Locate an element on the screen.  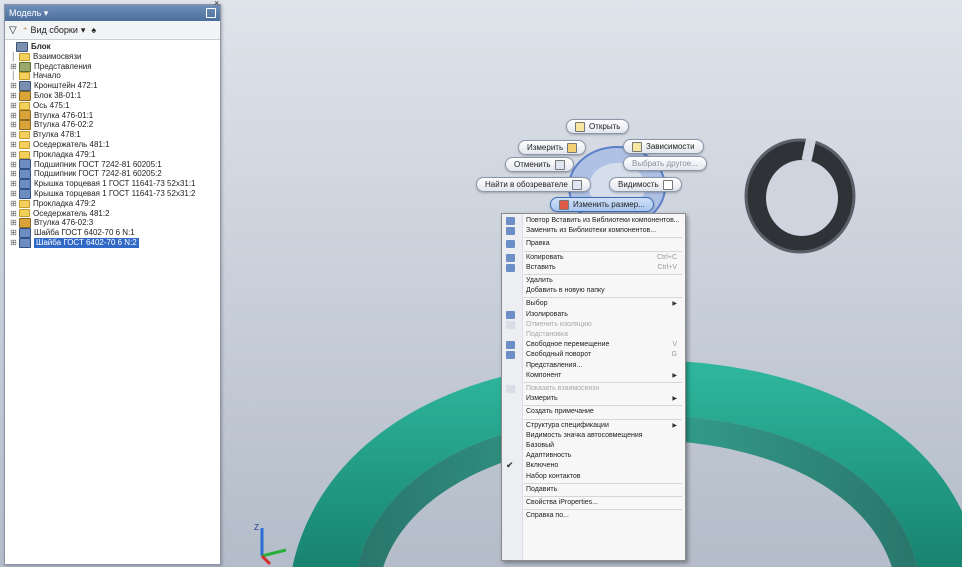
tree-node: ⊞ Шайба ГОСТ 6402-70 6 N:1 is located at coordinates (112, 233).